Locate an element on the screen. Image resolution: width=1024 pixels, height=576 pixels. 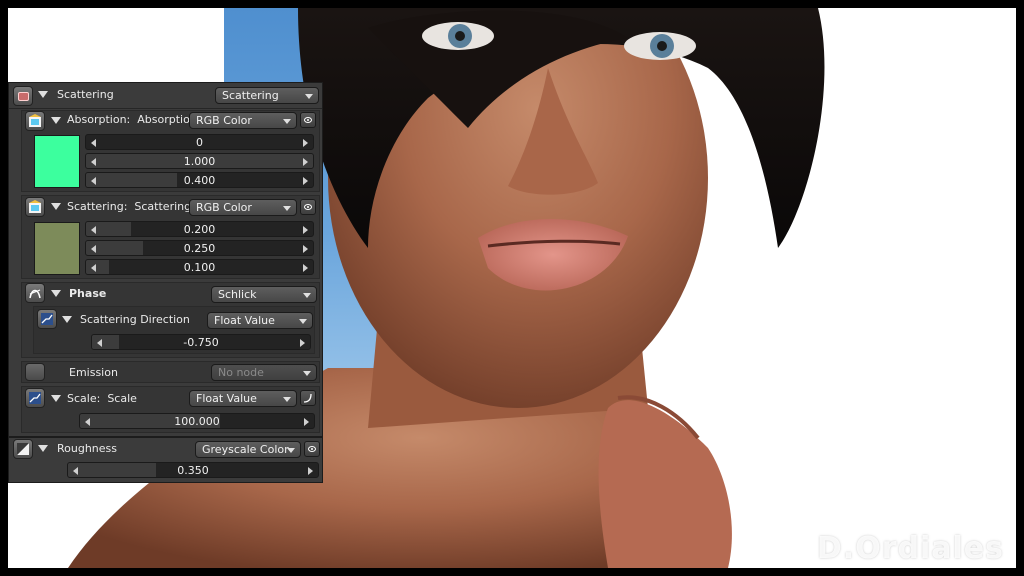
phase-node-icon is located at coordinates (35, 294).